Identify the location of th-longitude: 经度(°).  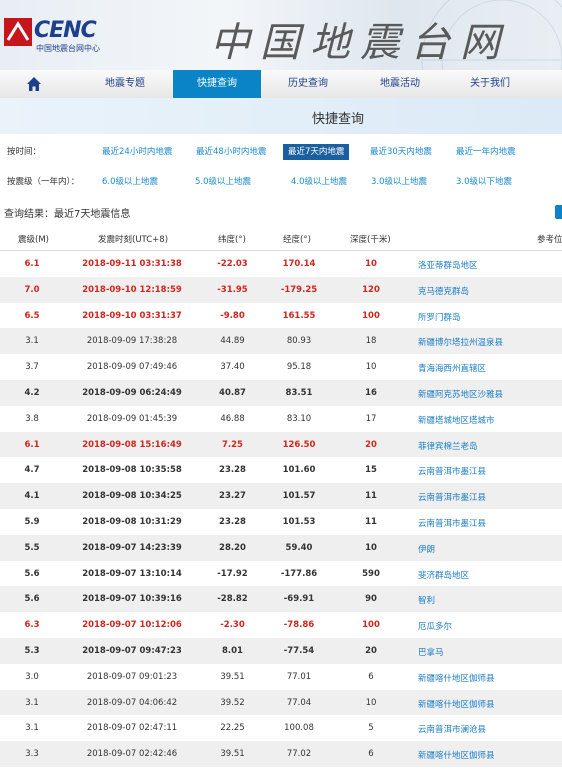
(297, 239).